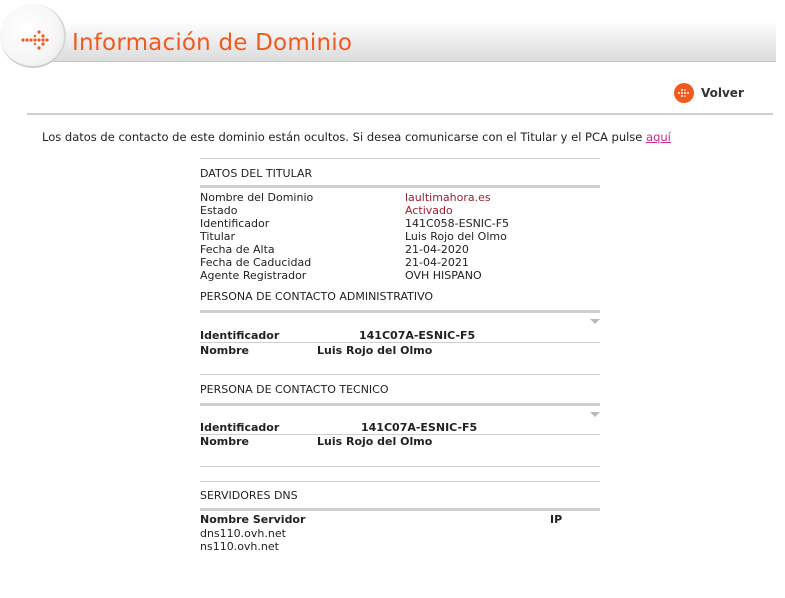  I want to click on field-value: OVH HISPANO, so click(443, 275).